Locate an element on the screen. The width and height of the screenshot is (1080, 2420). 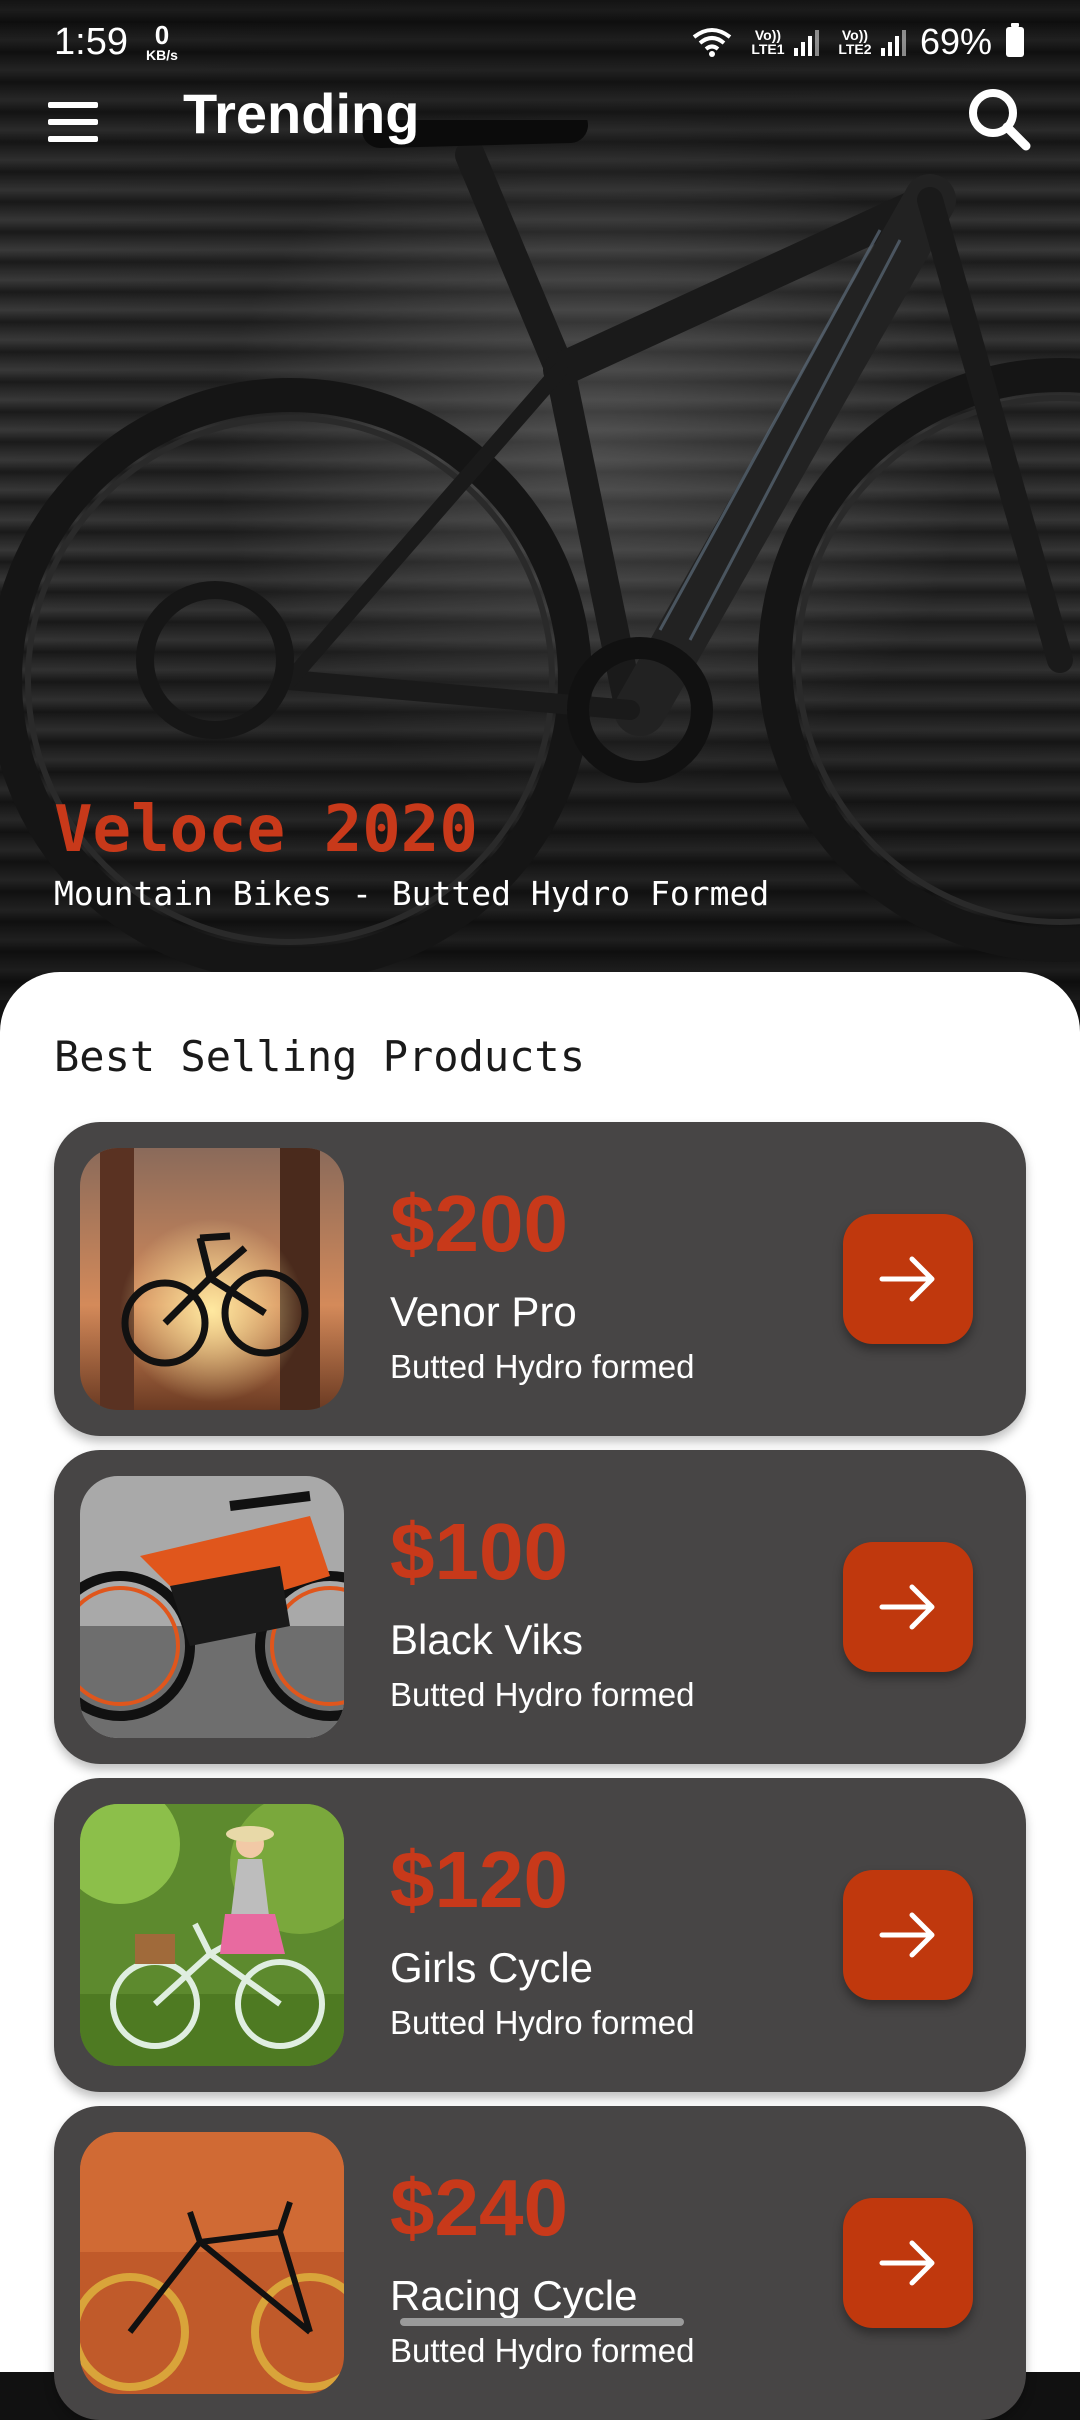
data-rate-indicator: 0 KB/s is located at coordinates (162, 42).